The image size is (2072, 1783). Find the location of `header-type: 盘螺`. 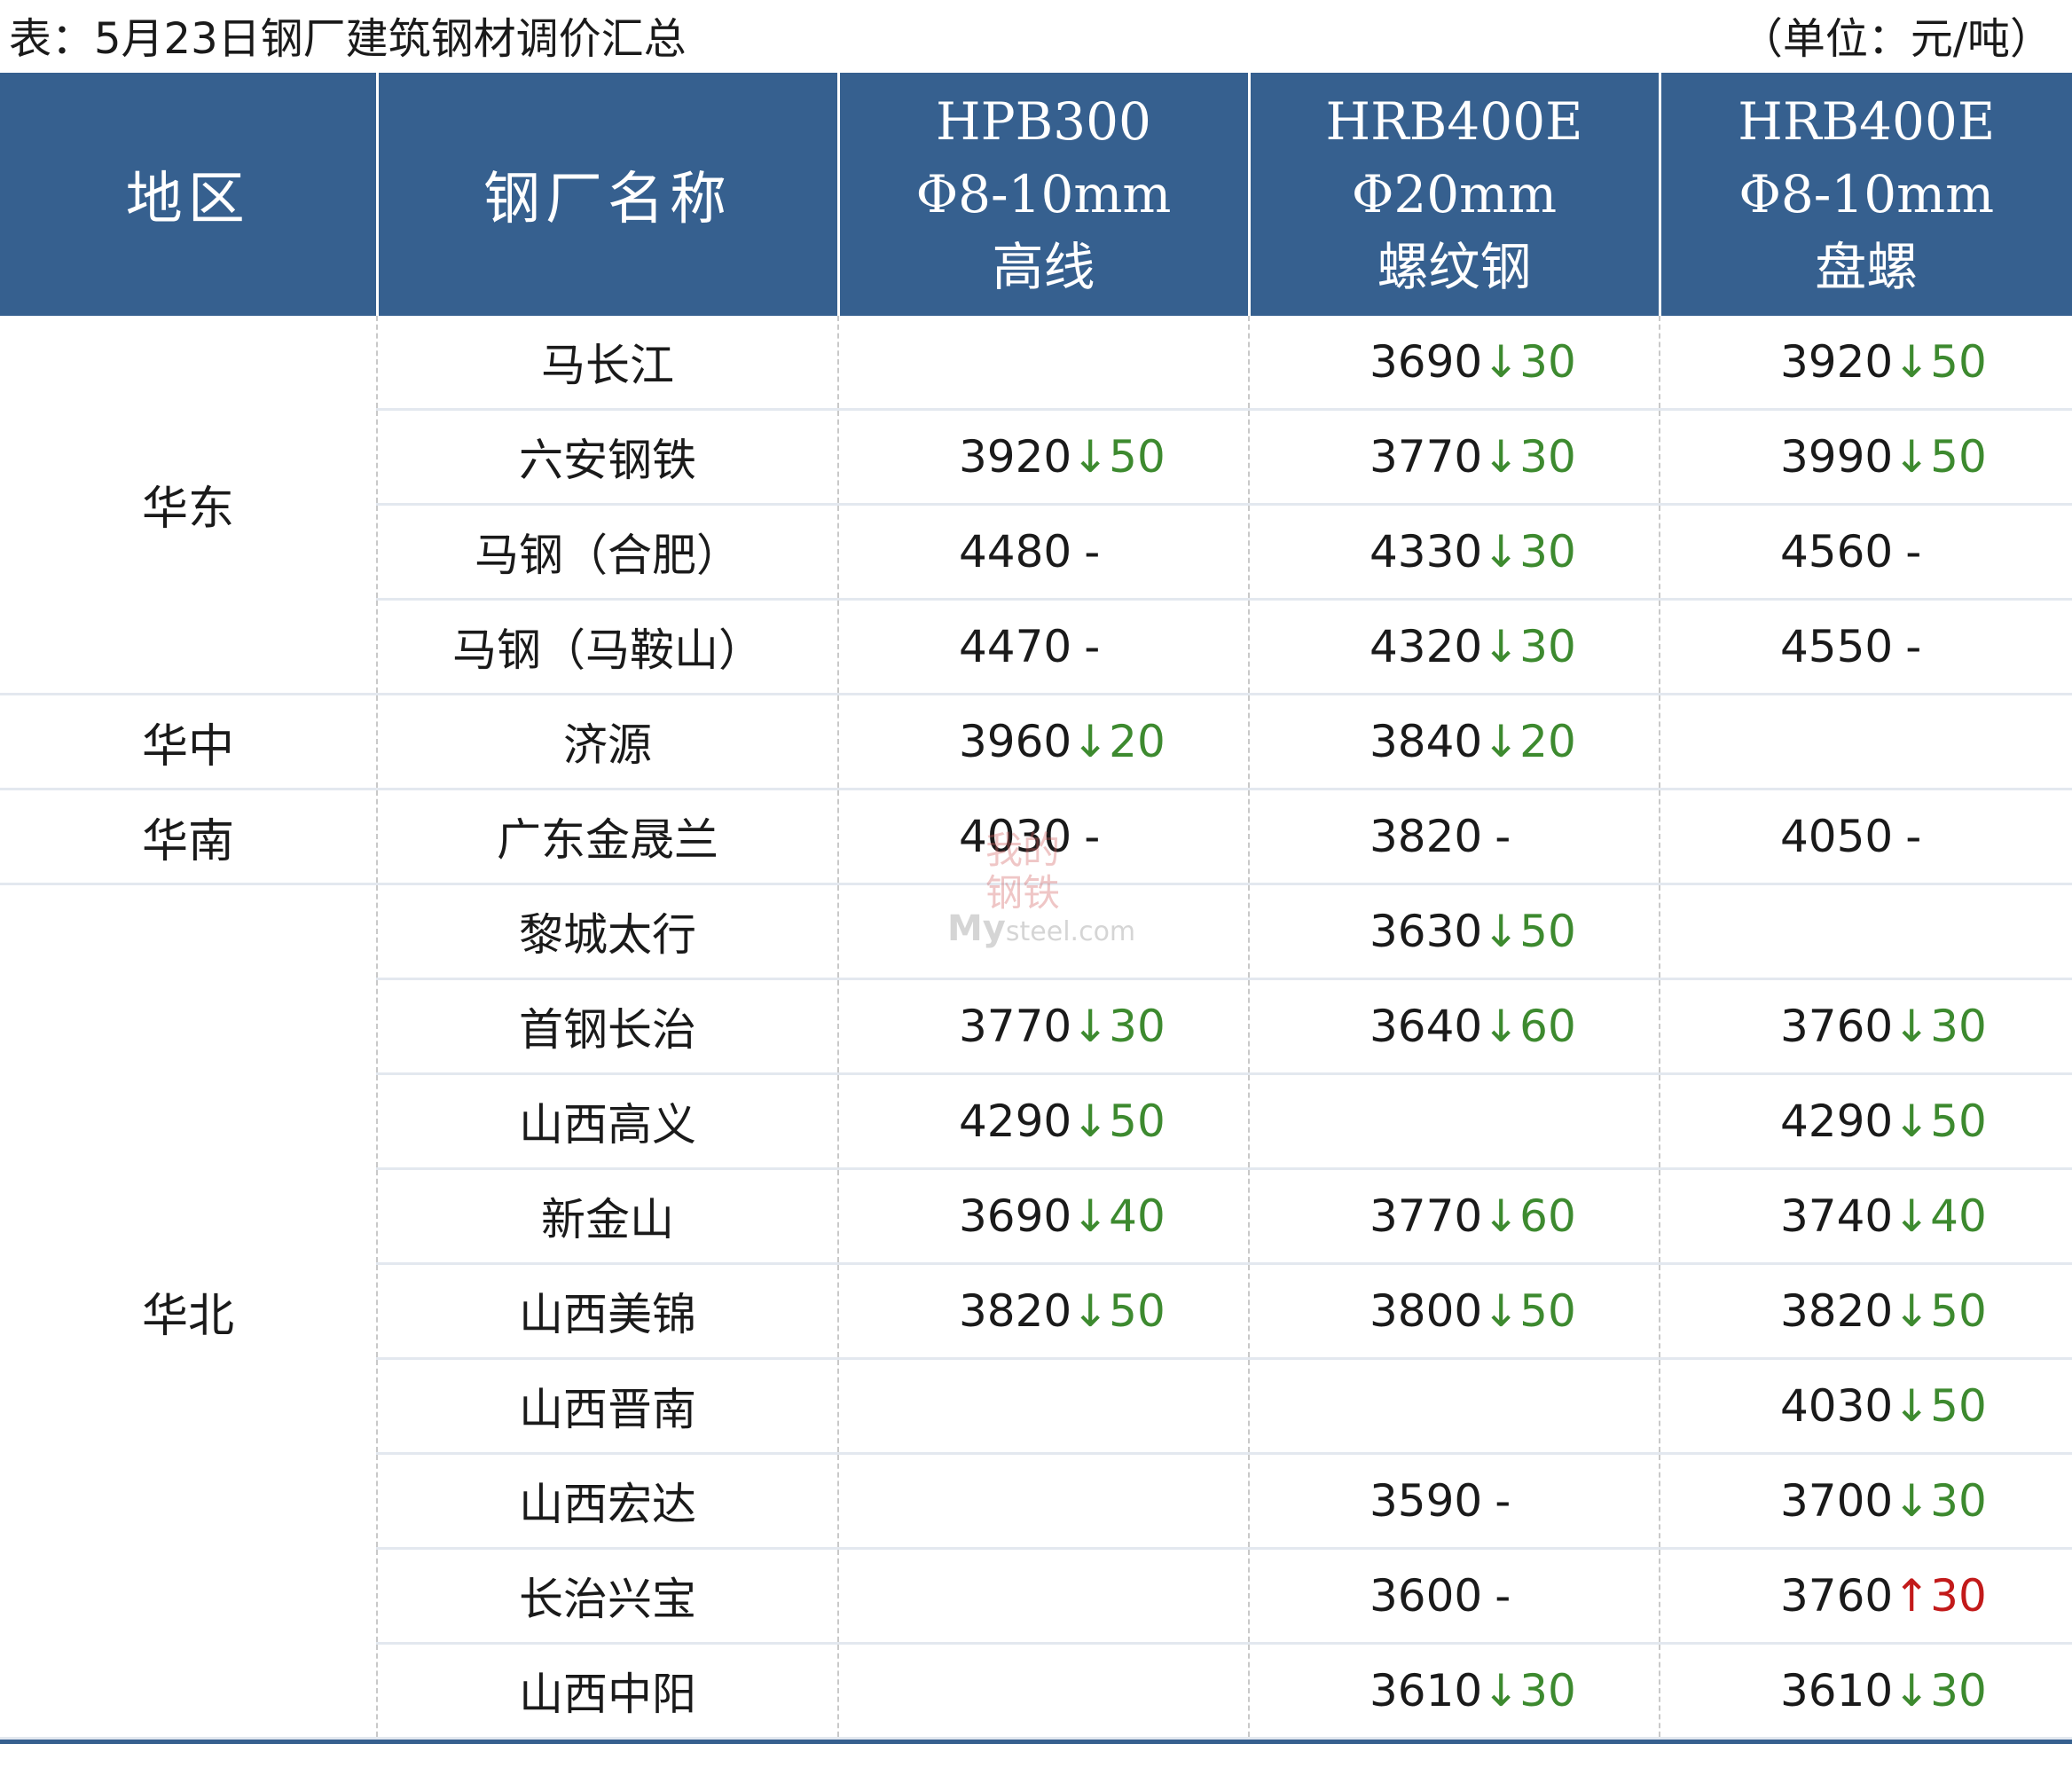

header-type: 盘螺 is located at coordinates (1867, 267).